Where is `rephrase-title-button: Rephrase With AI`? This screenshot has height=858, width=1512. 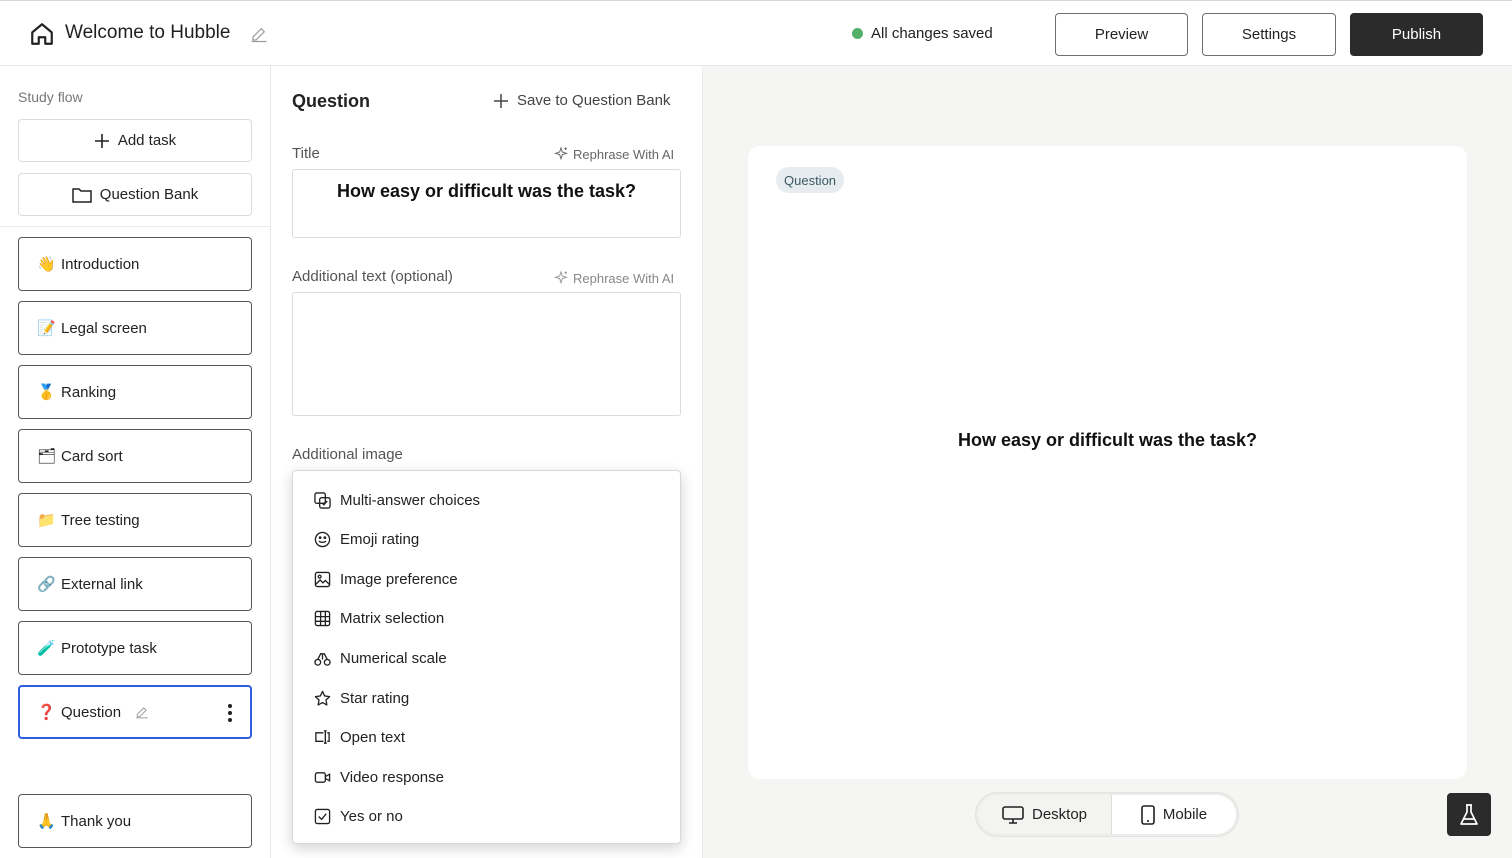 rephrase-title-button: Rephrase With AI is located at coordinates (613, 154).